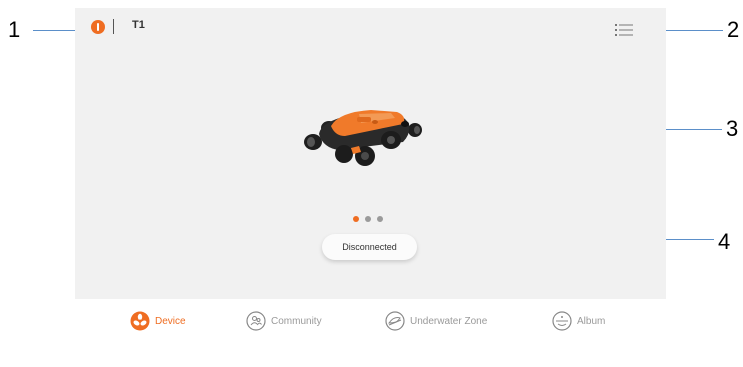 The width and height of the screenshot is (743, 367). I want to click on connection-status-button: Disconnected, so click(369, 247).